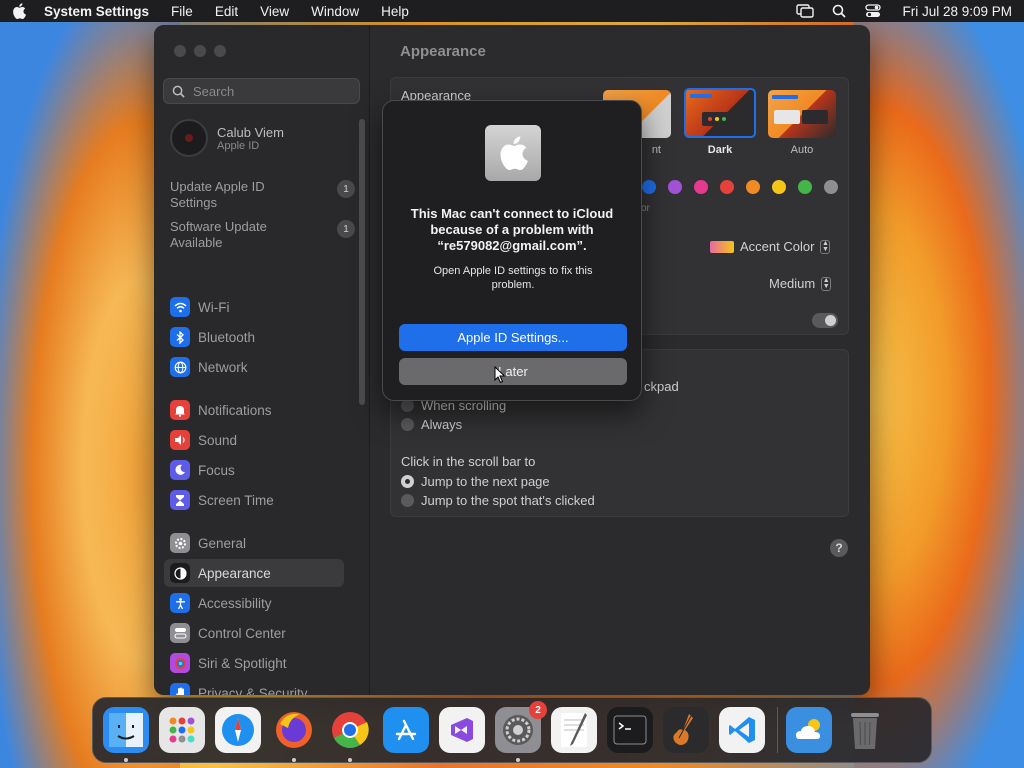 The height and width of the screenshot is (768, 1024). Describe the element at coordinates (362, 262) in the screenshot. I see `sidebar-scrollbar` at that location.